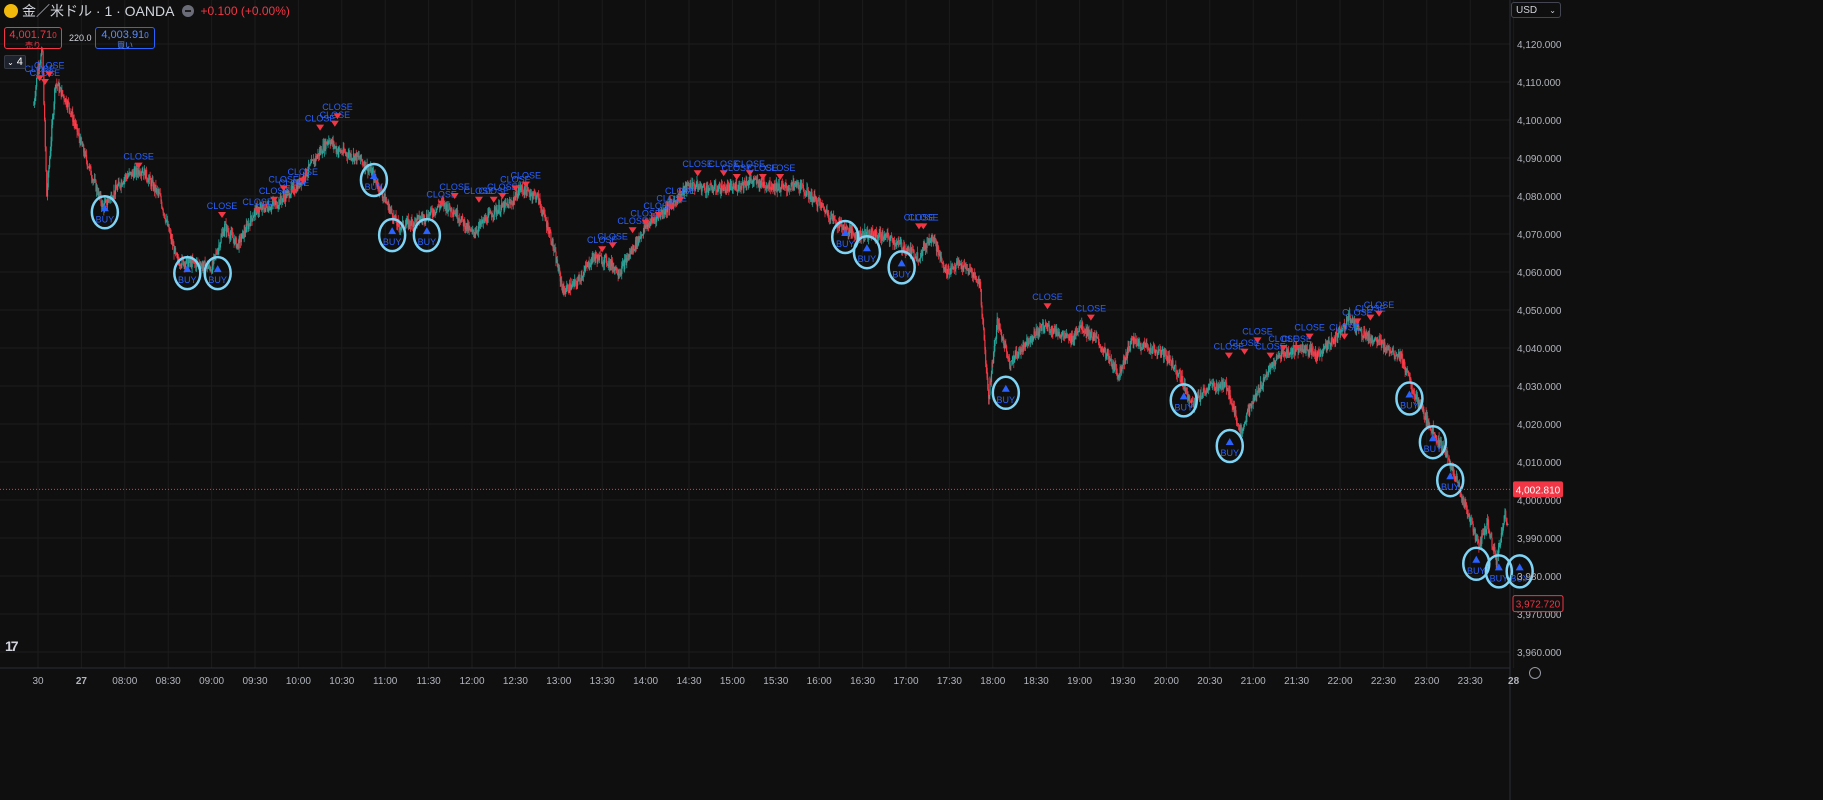 Image resolution: width=1823 pixels, height=800 pixels. I want to click on x-tick-label: 10:30, so click(341, 681).